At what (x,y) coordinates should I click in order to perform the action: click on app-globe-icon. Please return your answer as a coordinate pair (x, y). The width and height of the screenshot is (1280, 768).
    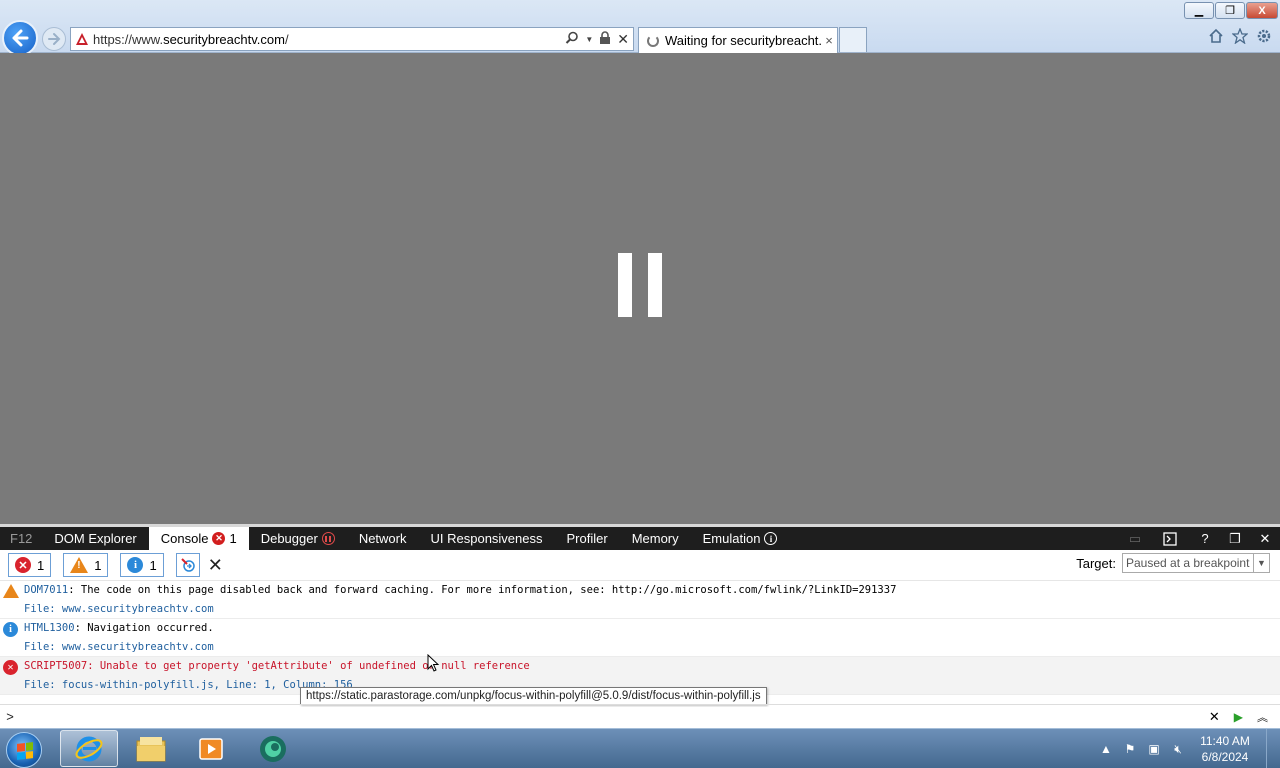
    Looking at the image, I should click on (273, 748).